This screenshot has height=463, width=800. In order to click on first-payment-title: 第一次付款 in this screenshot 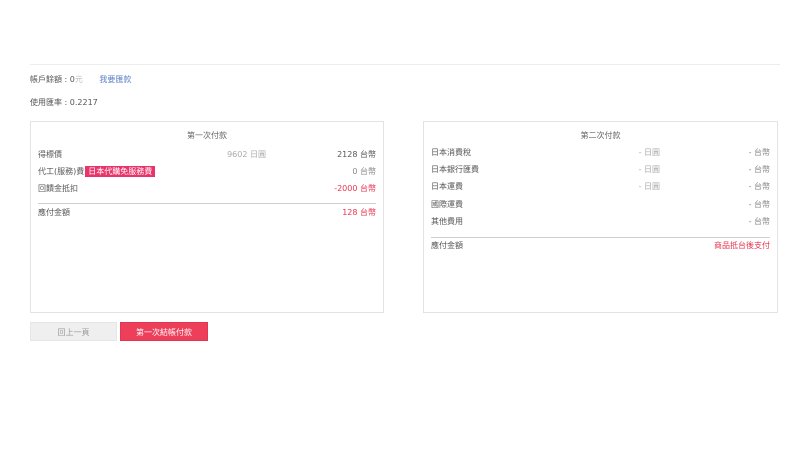, I will do `click(207, 135)`.